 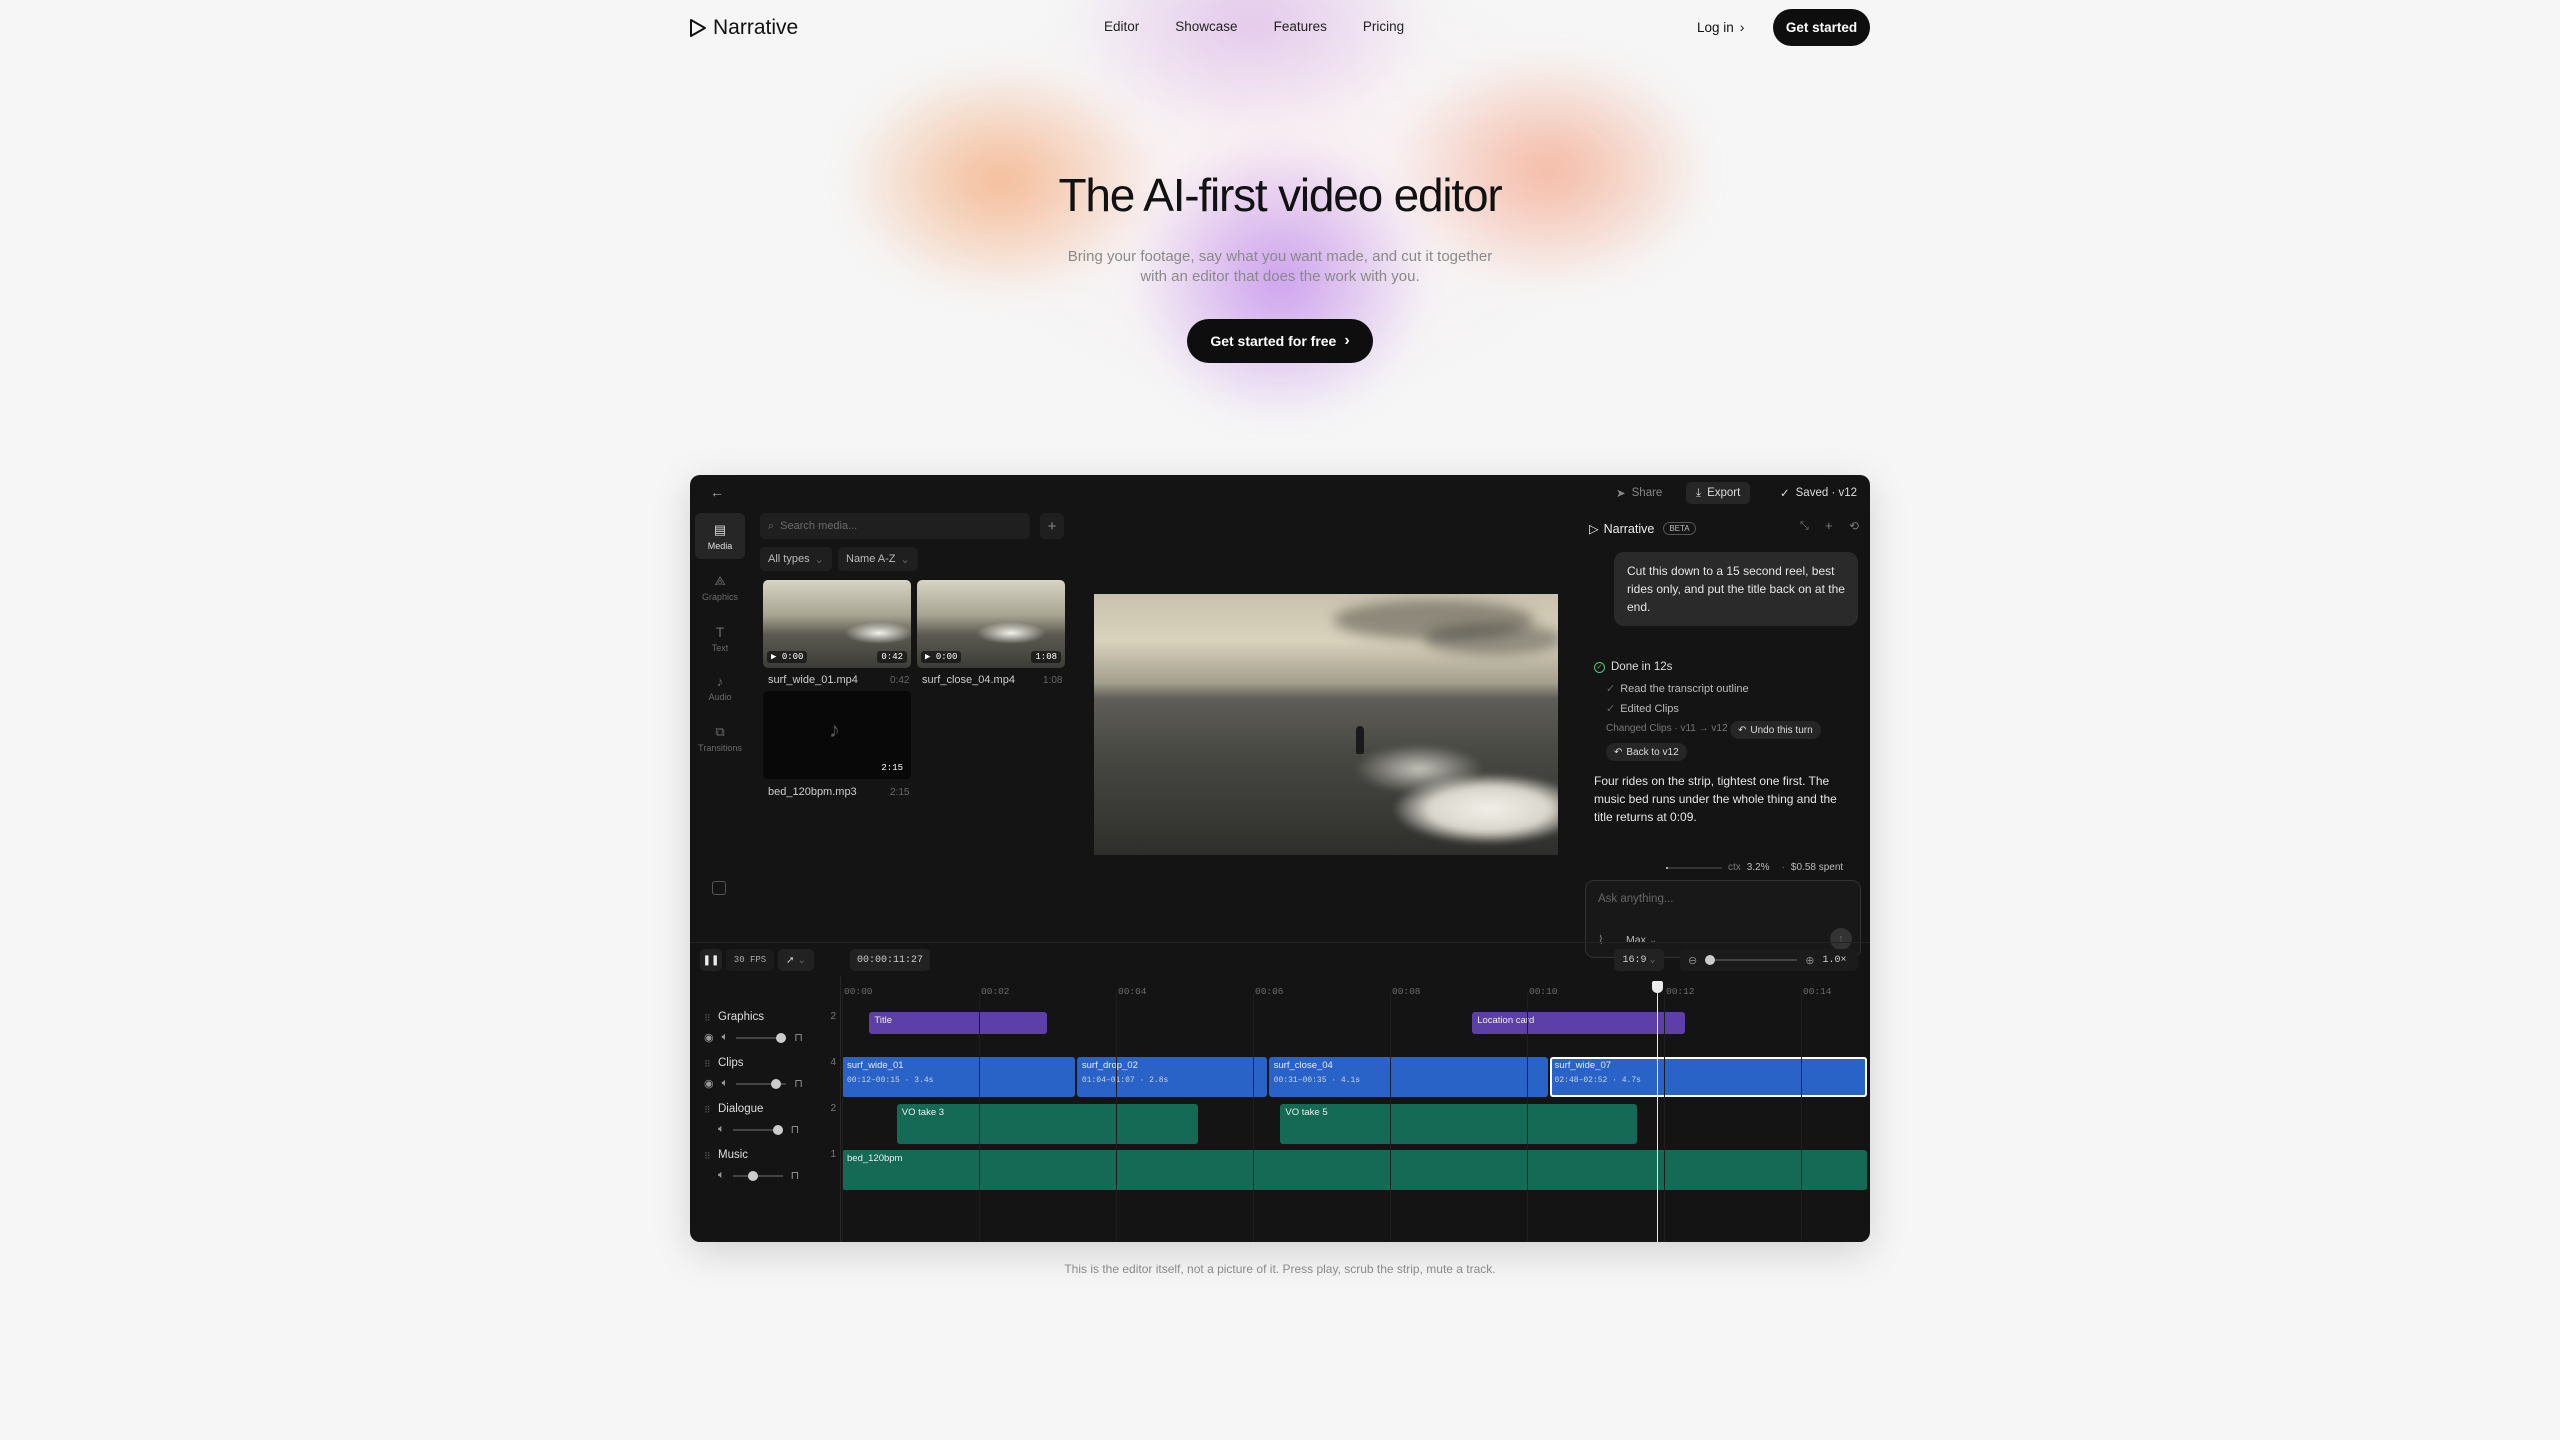 What do you see at coordinates (1354, 1170) in the screenshot?
I see `music-clip: bed_120bpm` at bounding box center [1354, 1170].